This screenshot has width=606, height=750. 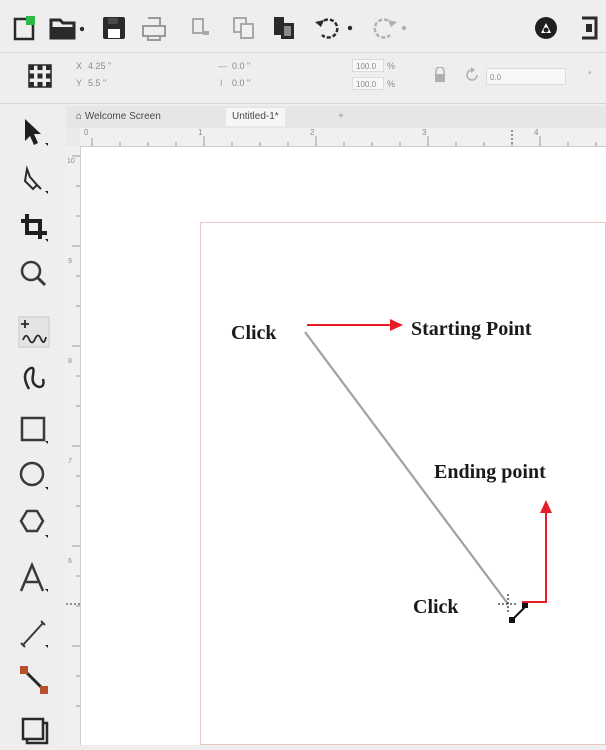 I want to click on rotation-value: 0.0, so click(x=496, y=77).